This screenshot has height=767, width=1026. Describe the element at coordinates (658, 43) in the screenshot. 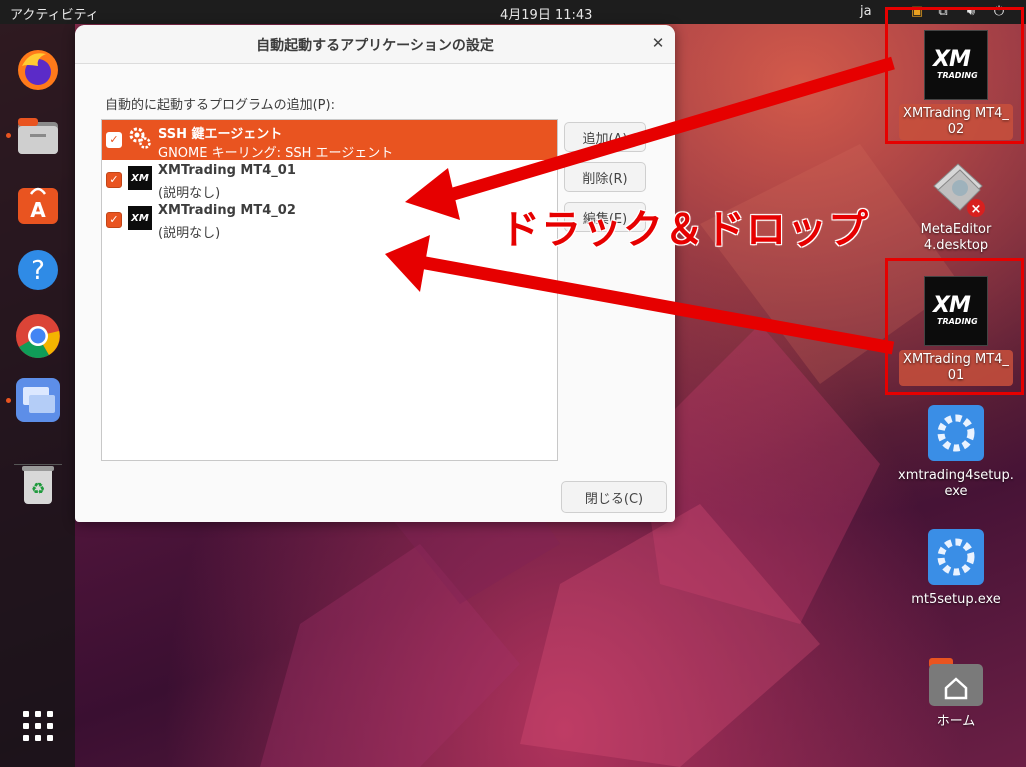

I see `close-icon: ✕` at that location.